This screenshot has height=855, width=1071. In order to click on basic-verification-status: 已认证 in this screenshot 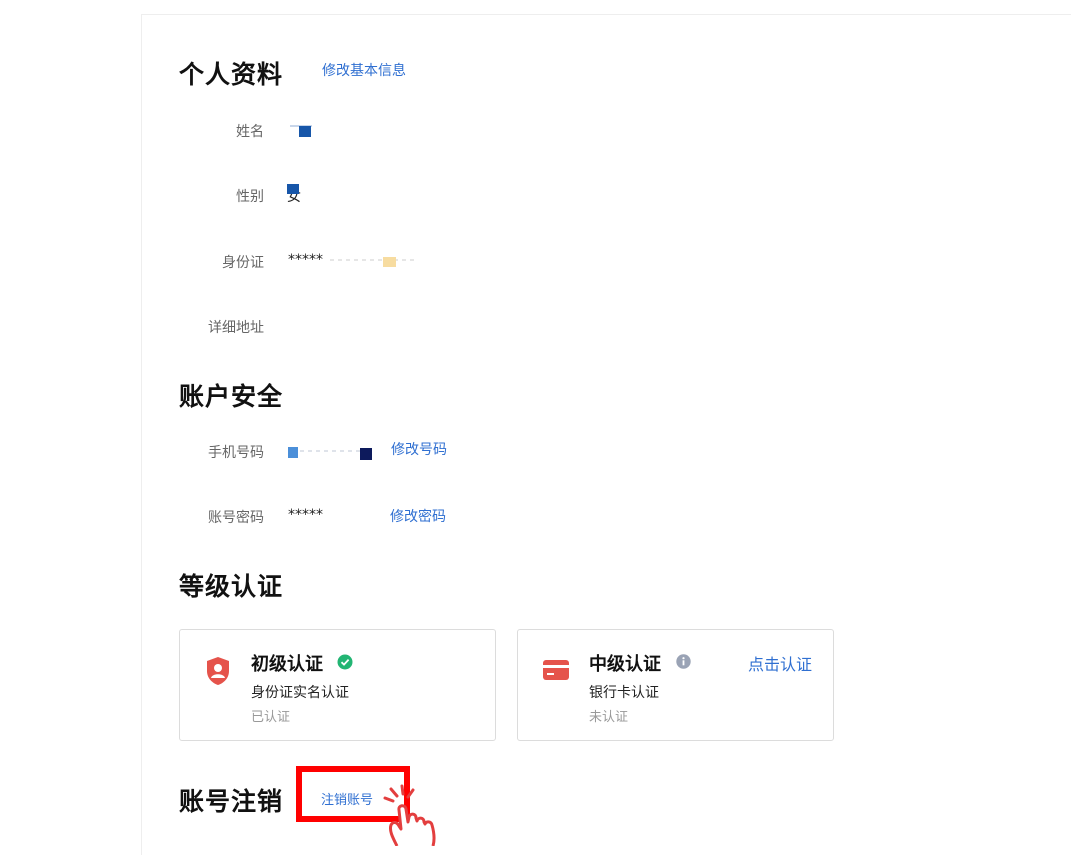, I will do `click(271, 717)`.